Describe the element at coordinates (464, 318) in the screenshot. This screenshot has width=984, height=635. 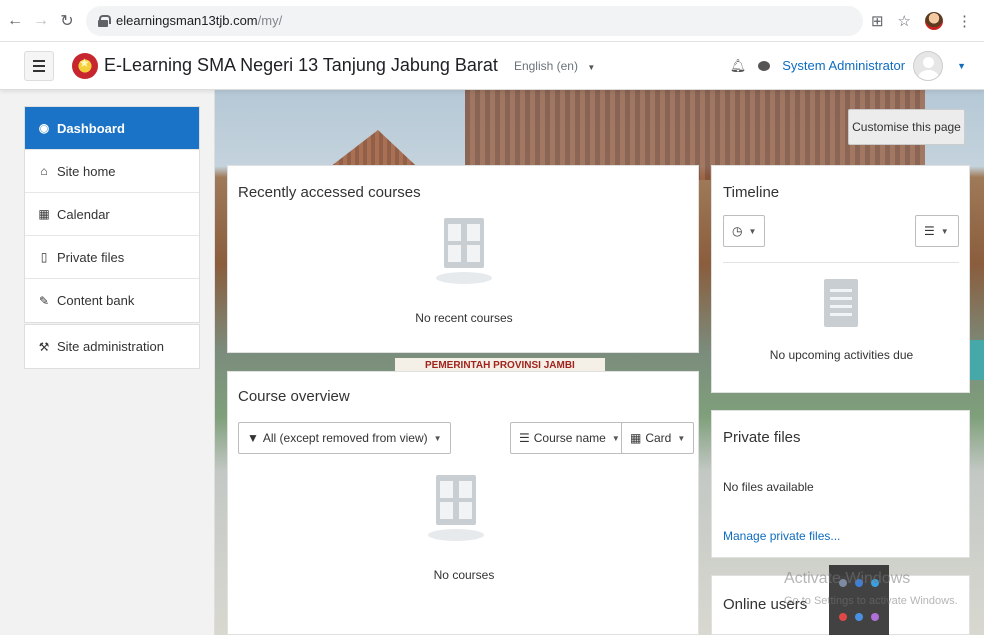
I see `recent-courses-empty-text: No recent courses` at that location.